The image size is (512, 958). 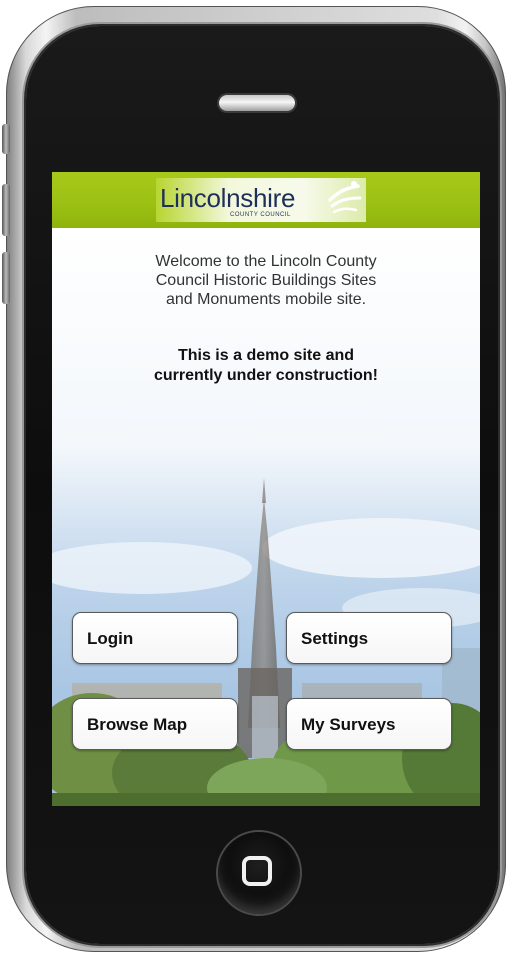 I want to click on browse-map-button: Browse Map, so click(x=155, y=724).